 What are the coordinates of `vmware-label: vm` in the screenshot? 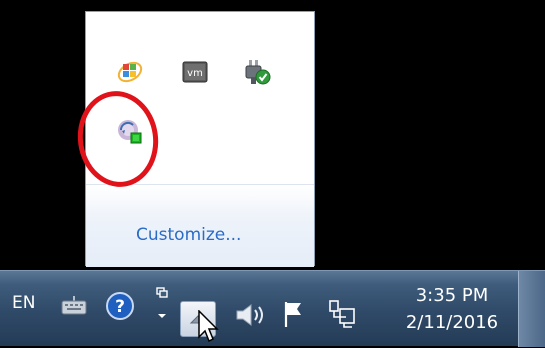 It's located at (195, 73).